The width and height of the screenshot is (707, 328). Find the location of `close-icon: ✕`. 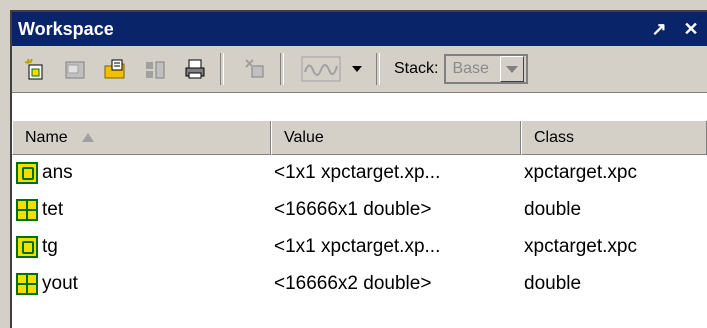

close-icon: ✕ is located at coordinates (691, 29).